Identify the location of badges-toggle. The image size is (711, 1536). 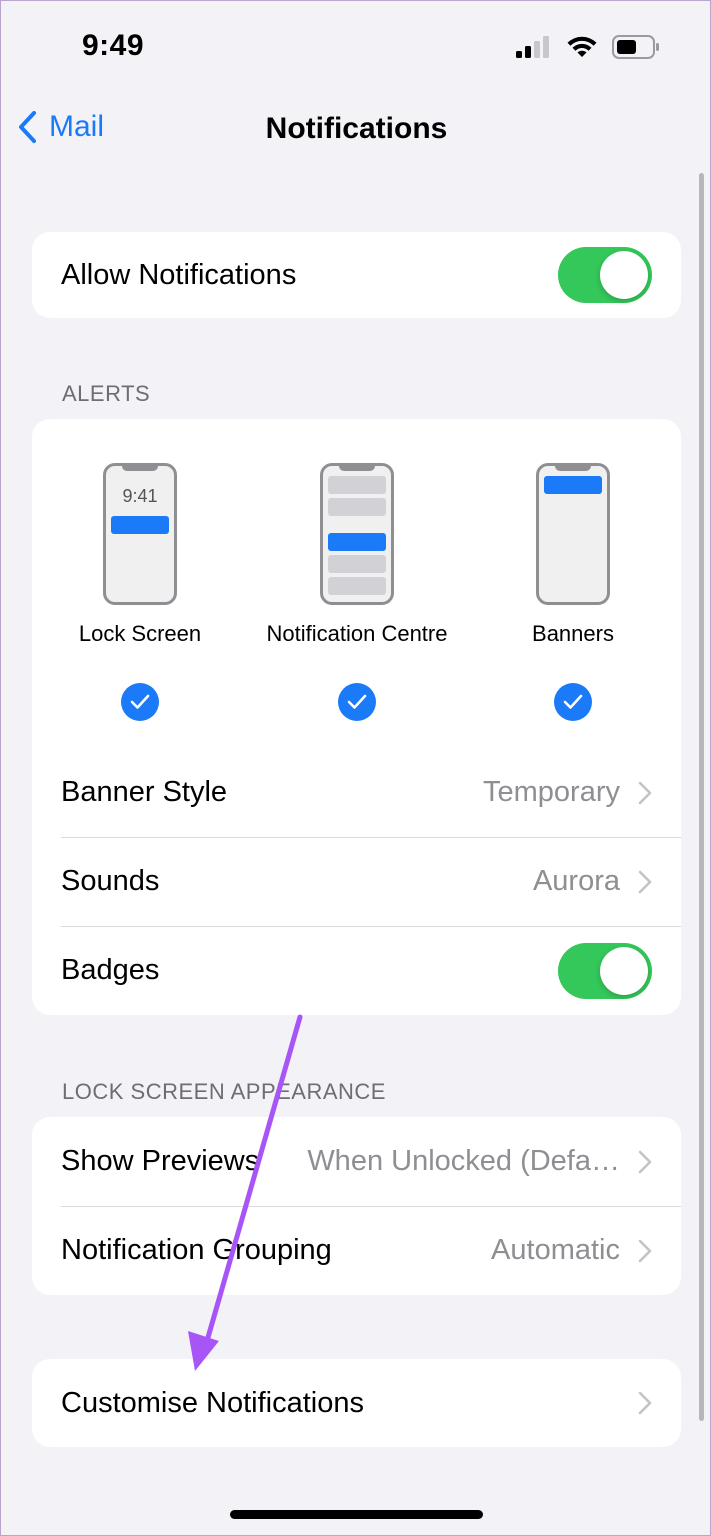
(605, 970).